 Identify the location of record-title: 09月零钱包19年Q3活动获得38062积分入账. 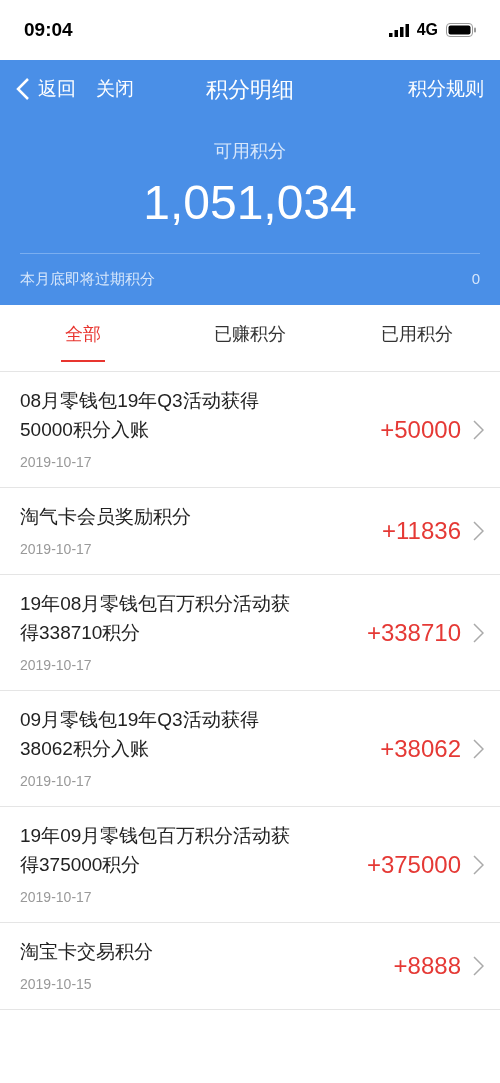
(140, 734).